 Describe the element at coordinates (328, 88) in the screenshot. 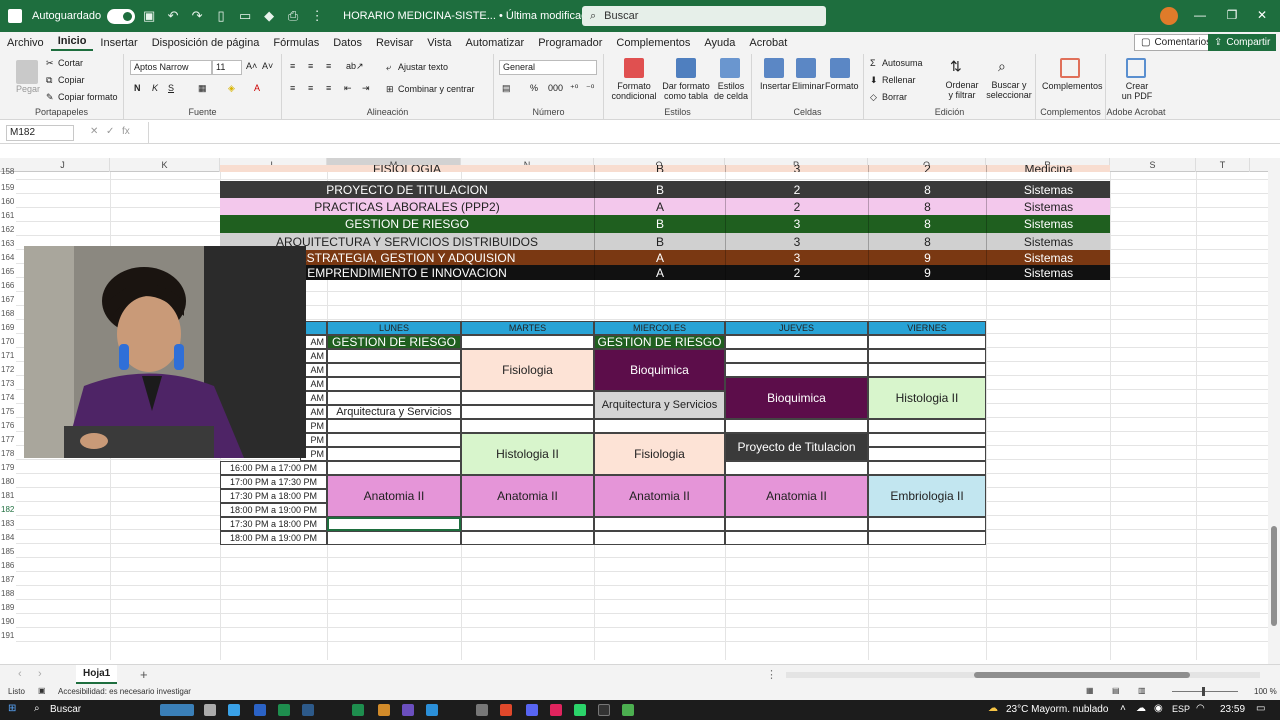

I see `align-right-icon: ≡` at that location.